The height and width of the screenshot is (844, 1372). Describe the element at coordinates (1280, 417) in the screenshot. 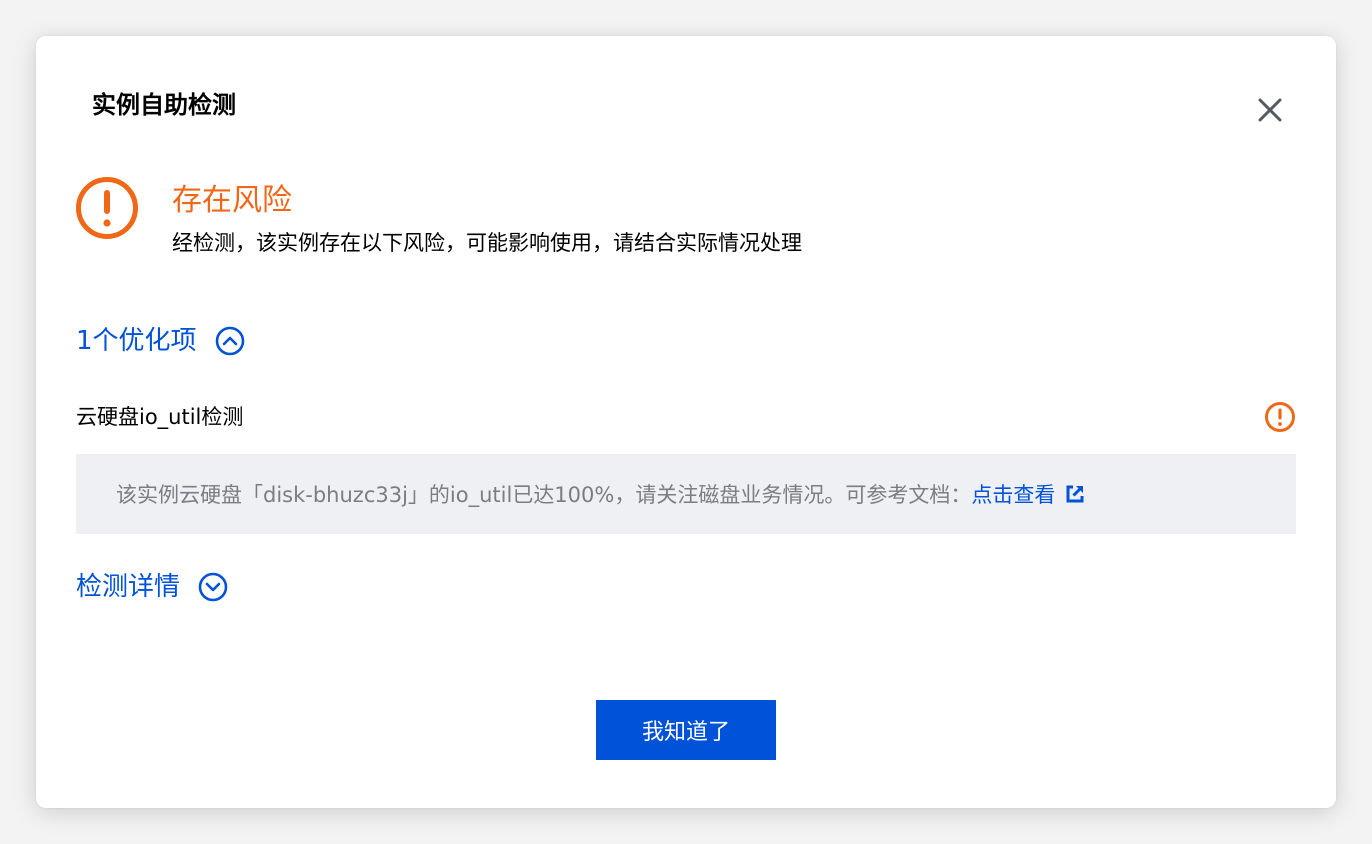

I see `item-warning-icon` at that location.